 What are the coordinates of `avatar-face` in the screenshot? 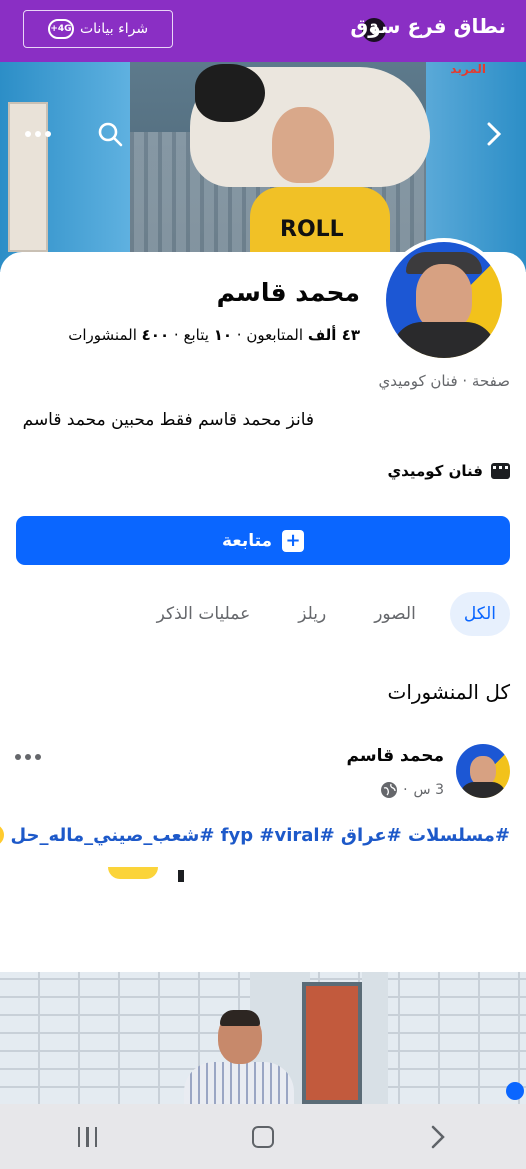 It's located at (444, 297).